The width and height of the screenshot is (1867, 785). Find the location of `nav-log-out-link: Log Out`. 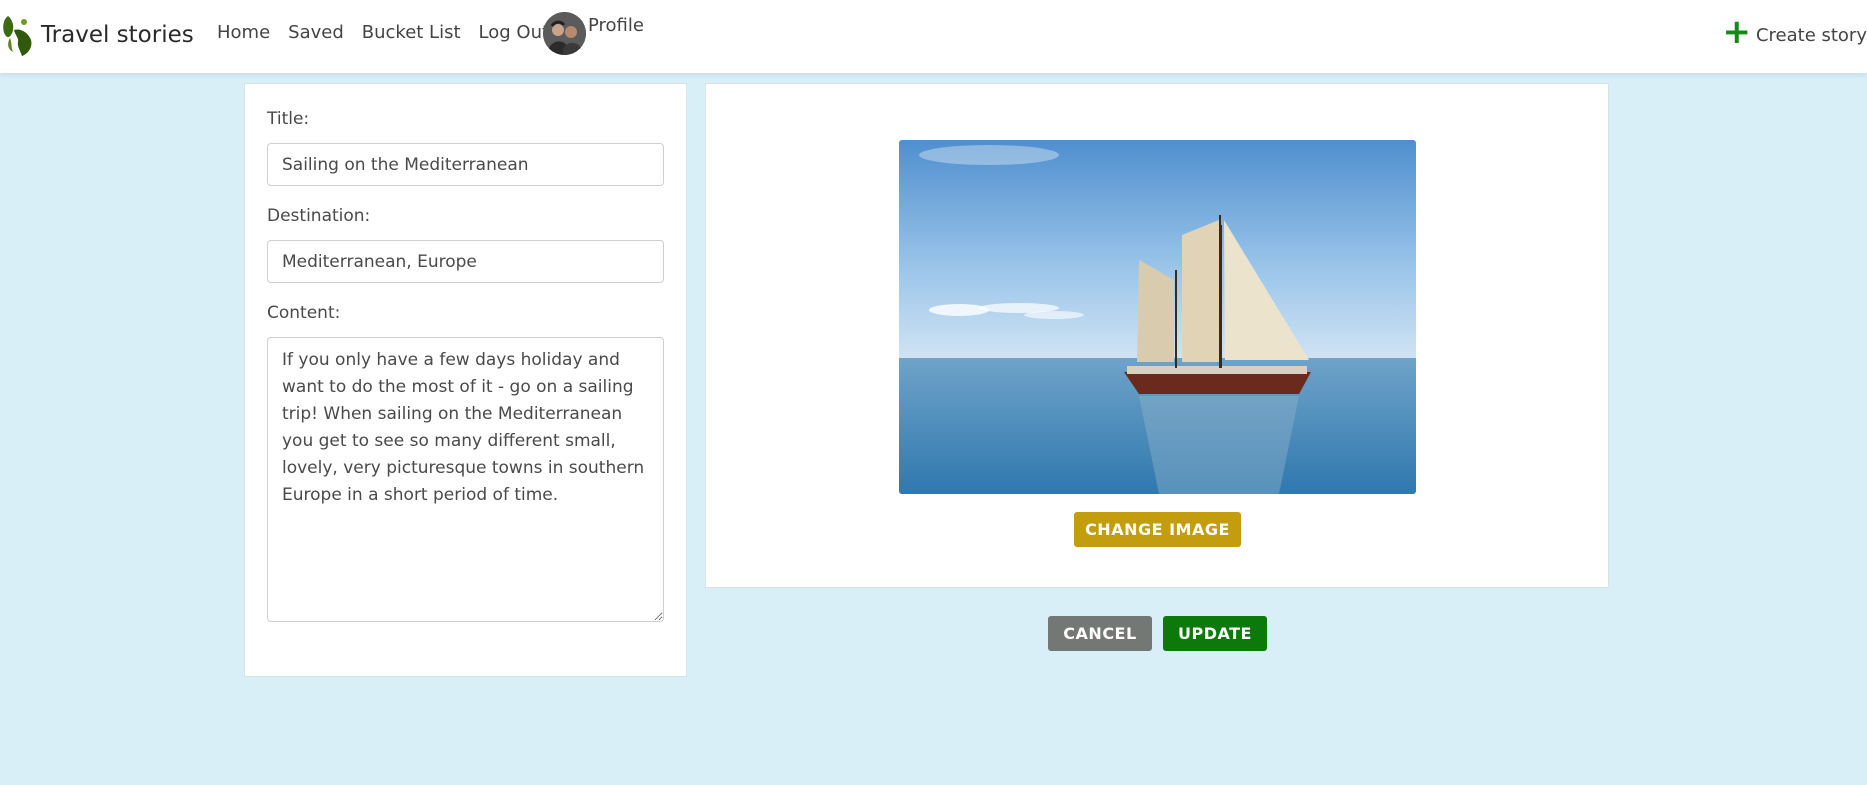

nav-log-out-link: Log Out is located at coordinates (514, 32).